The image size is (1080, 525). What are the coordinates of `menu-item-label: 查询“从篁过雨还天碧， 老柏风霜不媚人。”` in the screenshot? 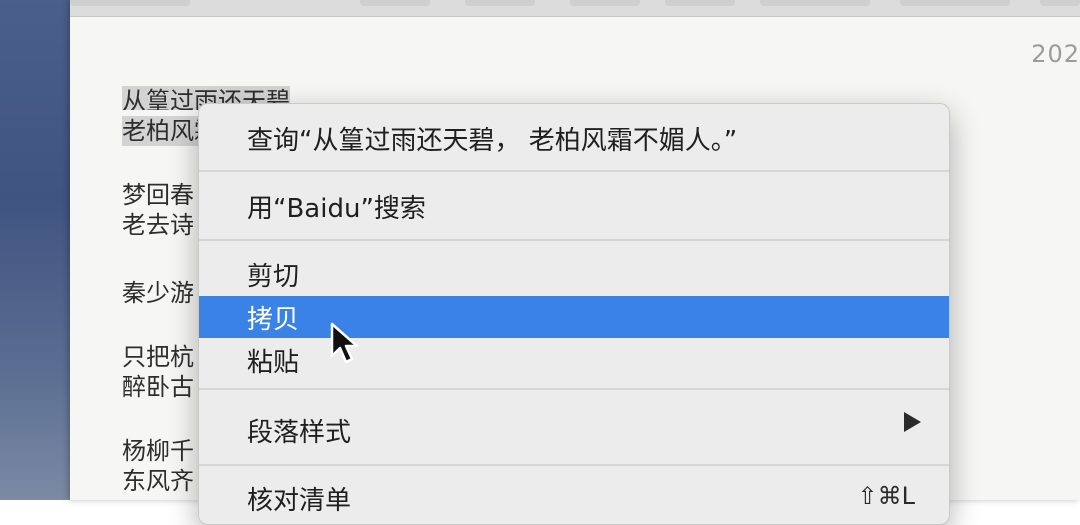 It's located at (492, 141).